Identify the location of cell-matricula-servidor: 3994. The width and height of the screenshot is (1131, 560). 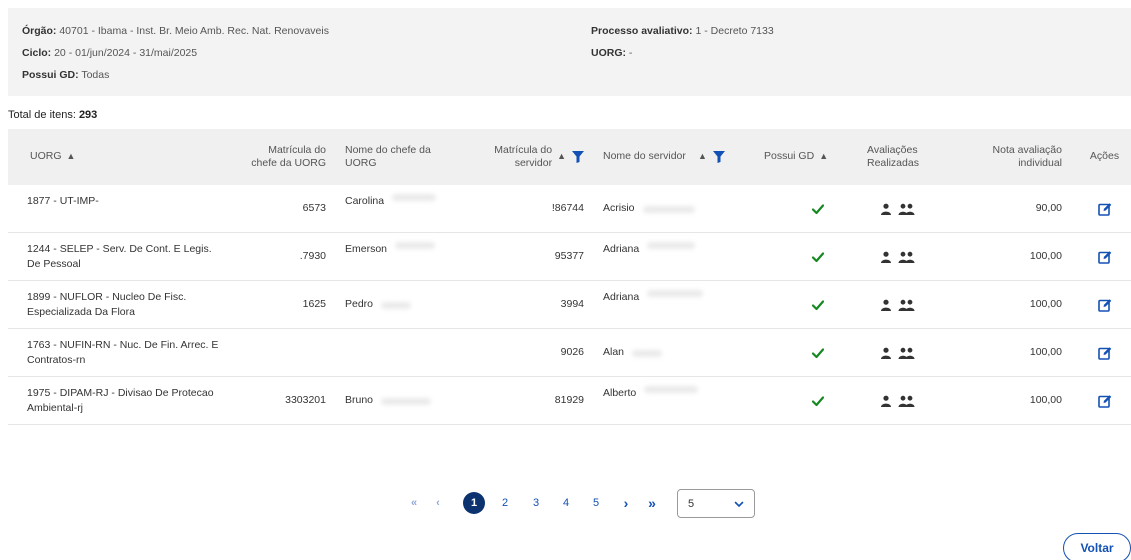
(572, 304).